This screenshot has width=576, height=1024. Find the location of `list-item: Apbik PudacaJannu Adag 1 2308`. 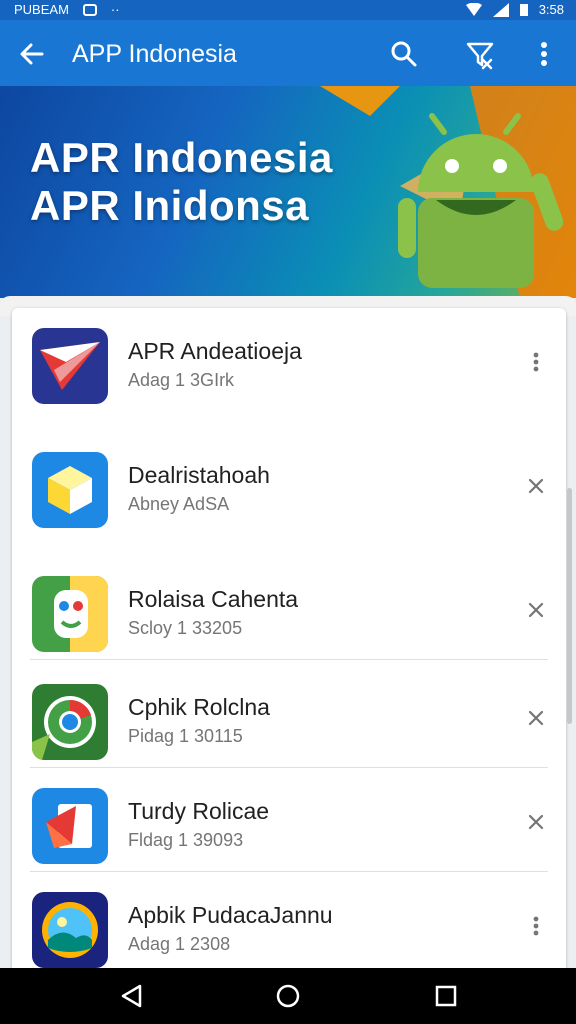

list-item: Apbik PudacaJannu Adag 1 2308 is located at coordinates (289, 924).